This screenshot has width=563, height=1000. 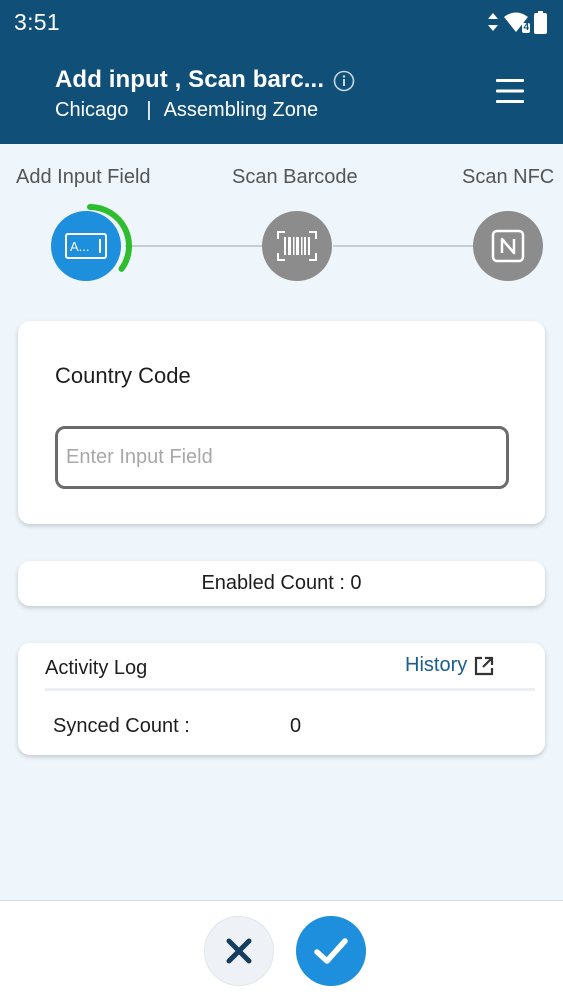 I want to click on close-icon, so click(x=239, y=951).